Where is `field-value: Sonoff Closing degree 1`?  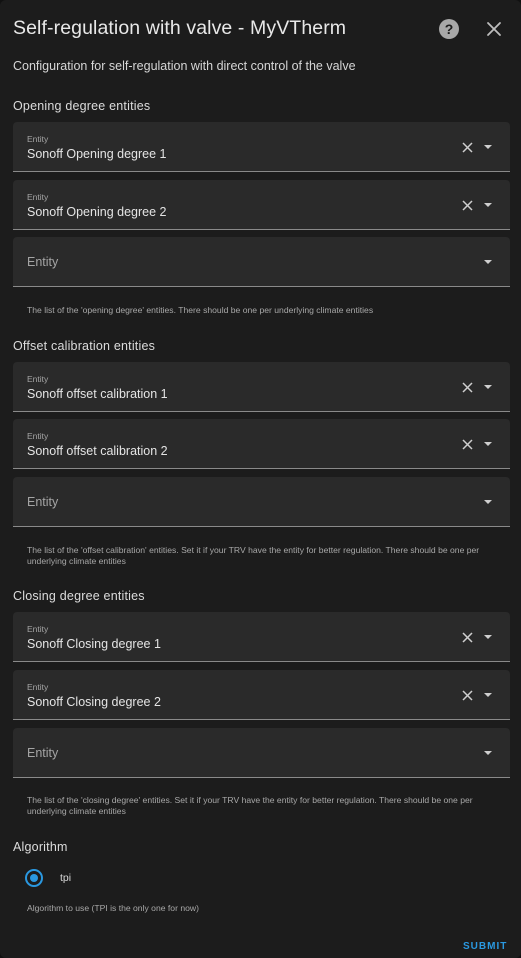
field-value: Sonoff Closing degree 1 is located at coordinates (94, 644).